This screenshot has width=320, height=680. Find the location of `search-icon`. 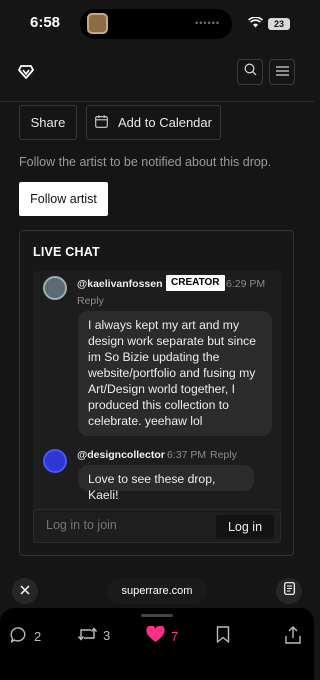

search-icon is located at coordinates (250, 72).